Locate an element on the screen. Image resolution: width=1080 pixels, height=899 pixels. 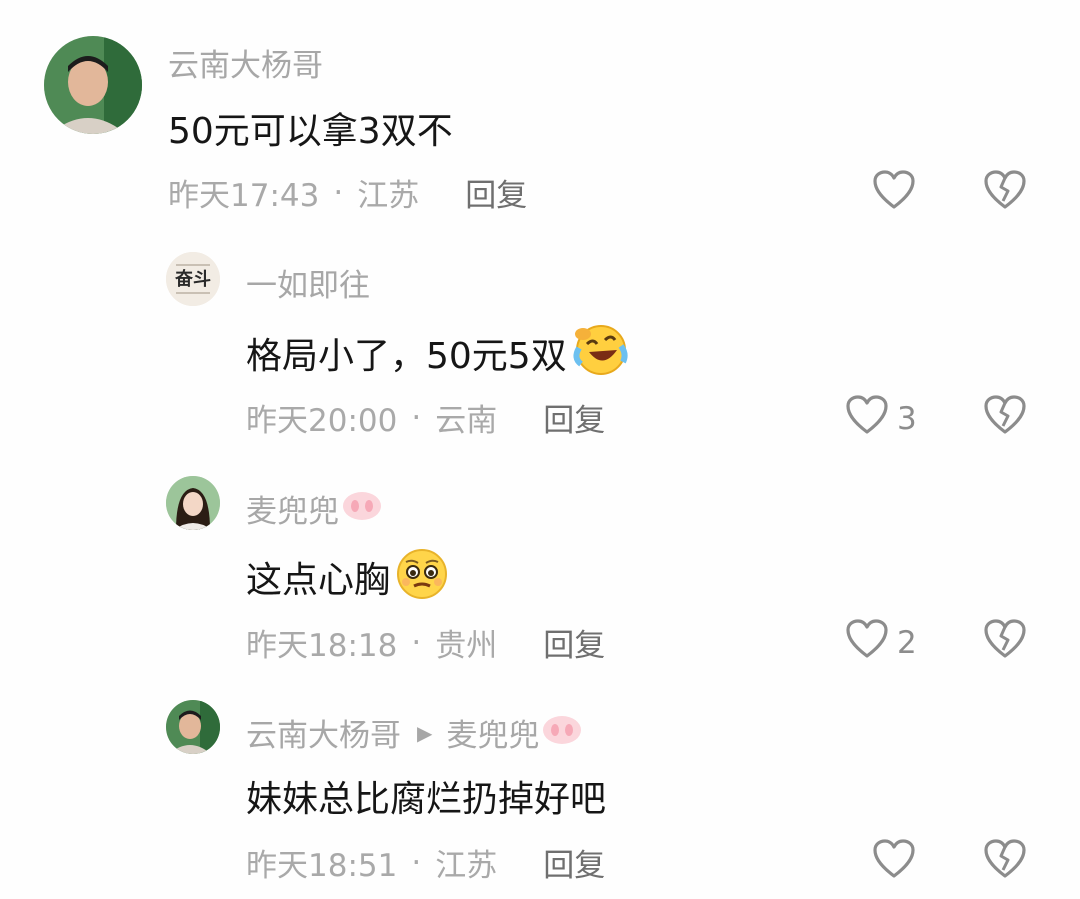
laughing-crying-emoji is located at coordinates (599, 352).